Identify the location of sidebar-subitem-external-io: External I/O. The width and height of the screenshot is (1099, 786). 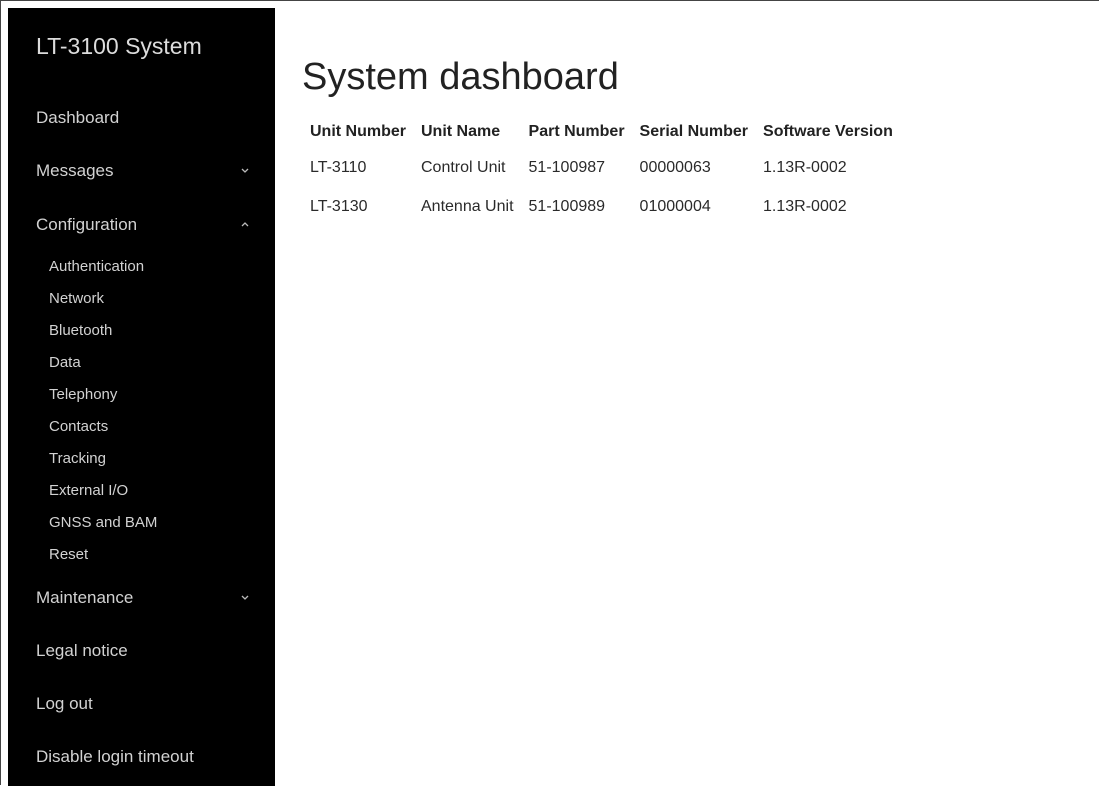
(88, 490).